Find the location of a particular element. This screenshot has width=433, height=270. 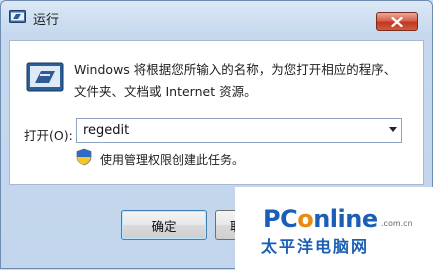

title-bar: 运行 is located at coordinates (216, 16).